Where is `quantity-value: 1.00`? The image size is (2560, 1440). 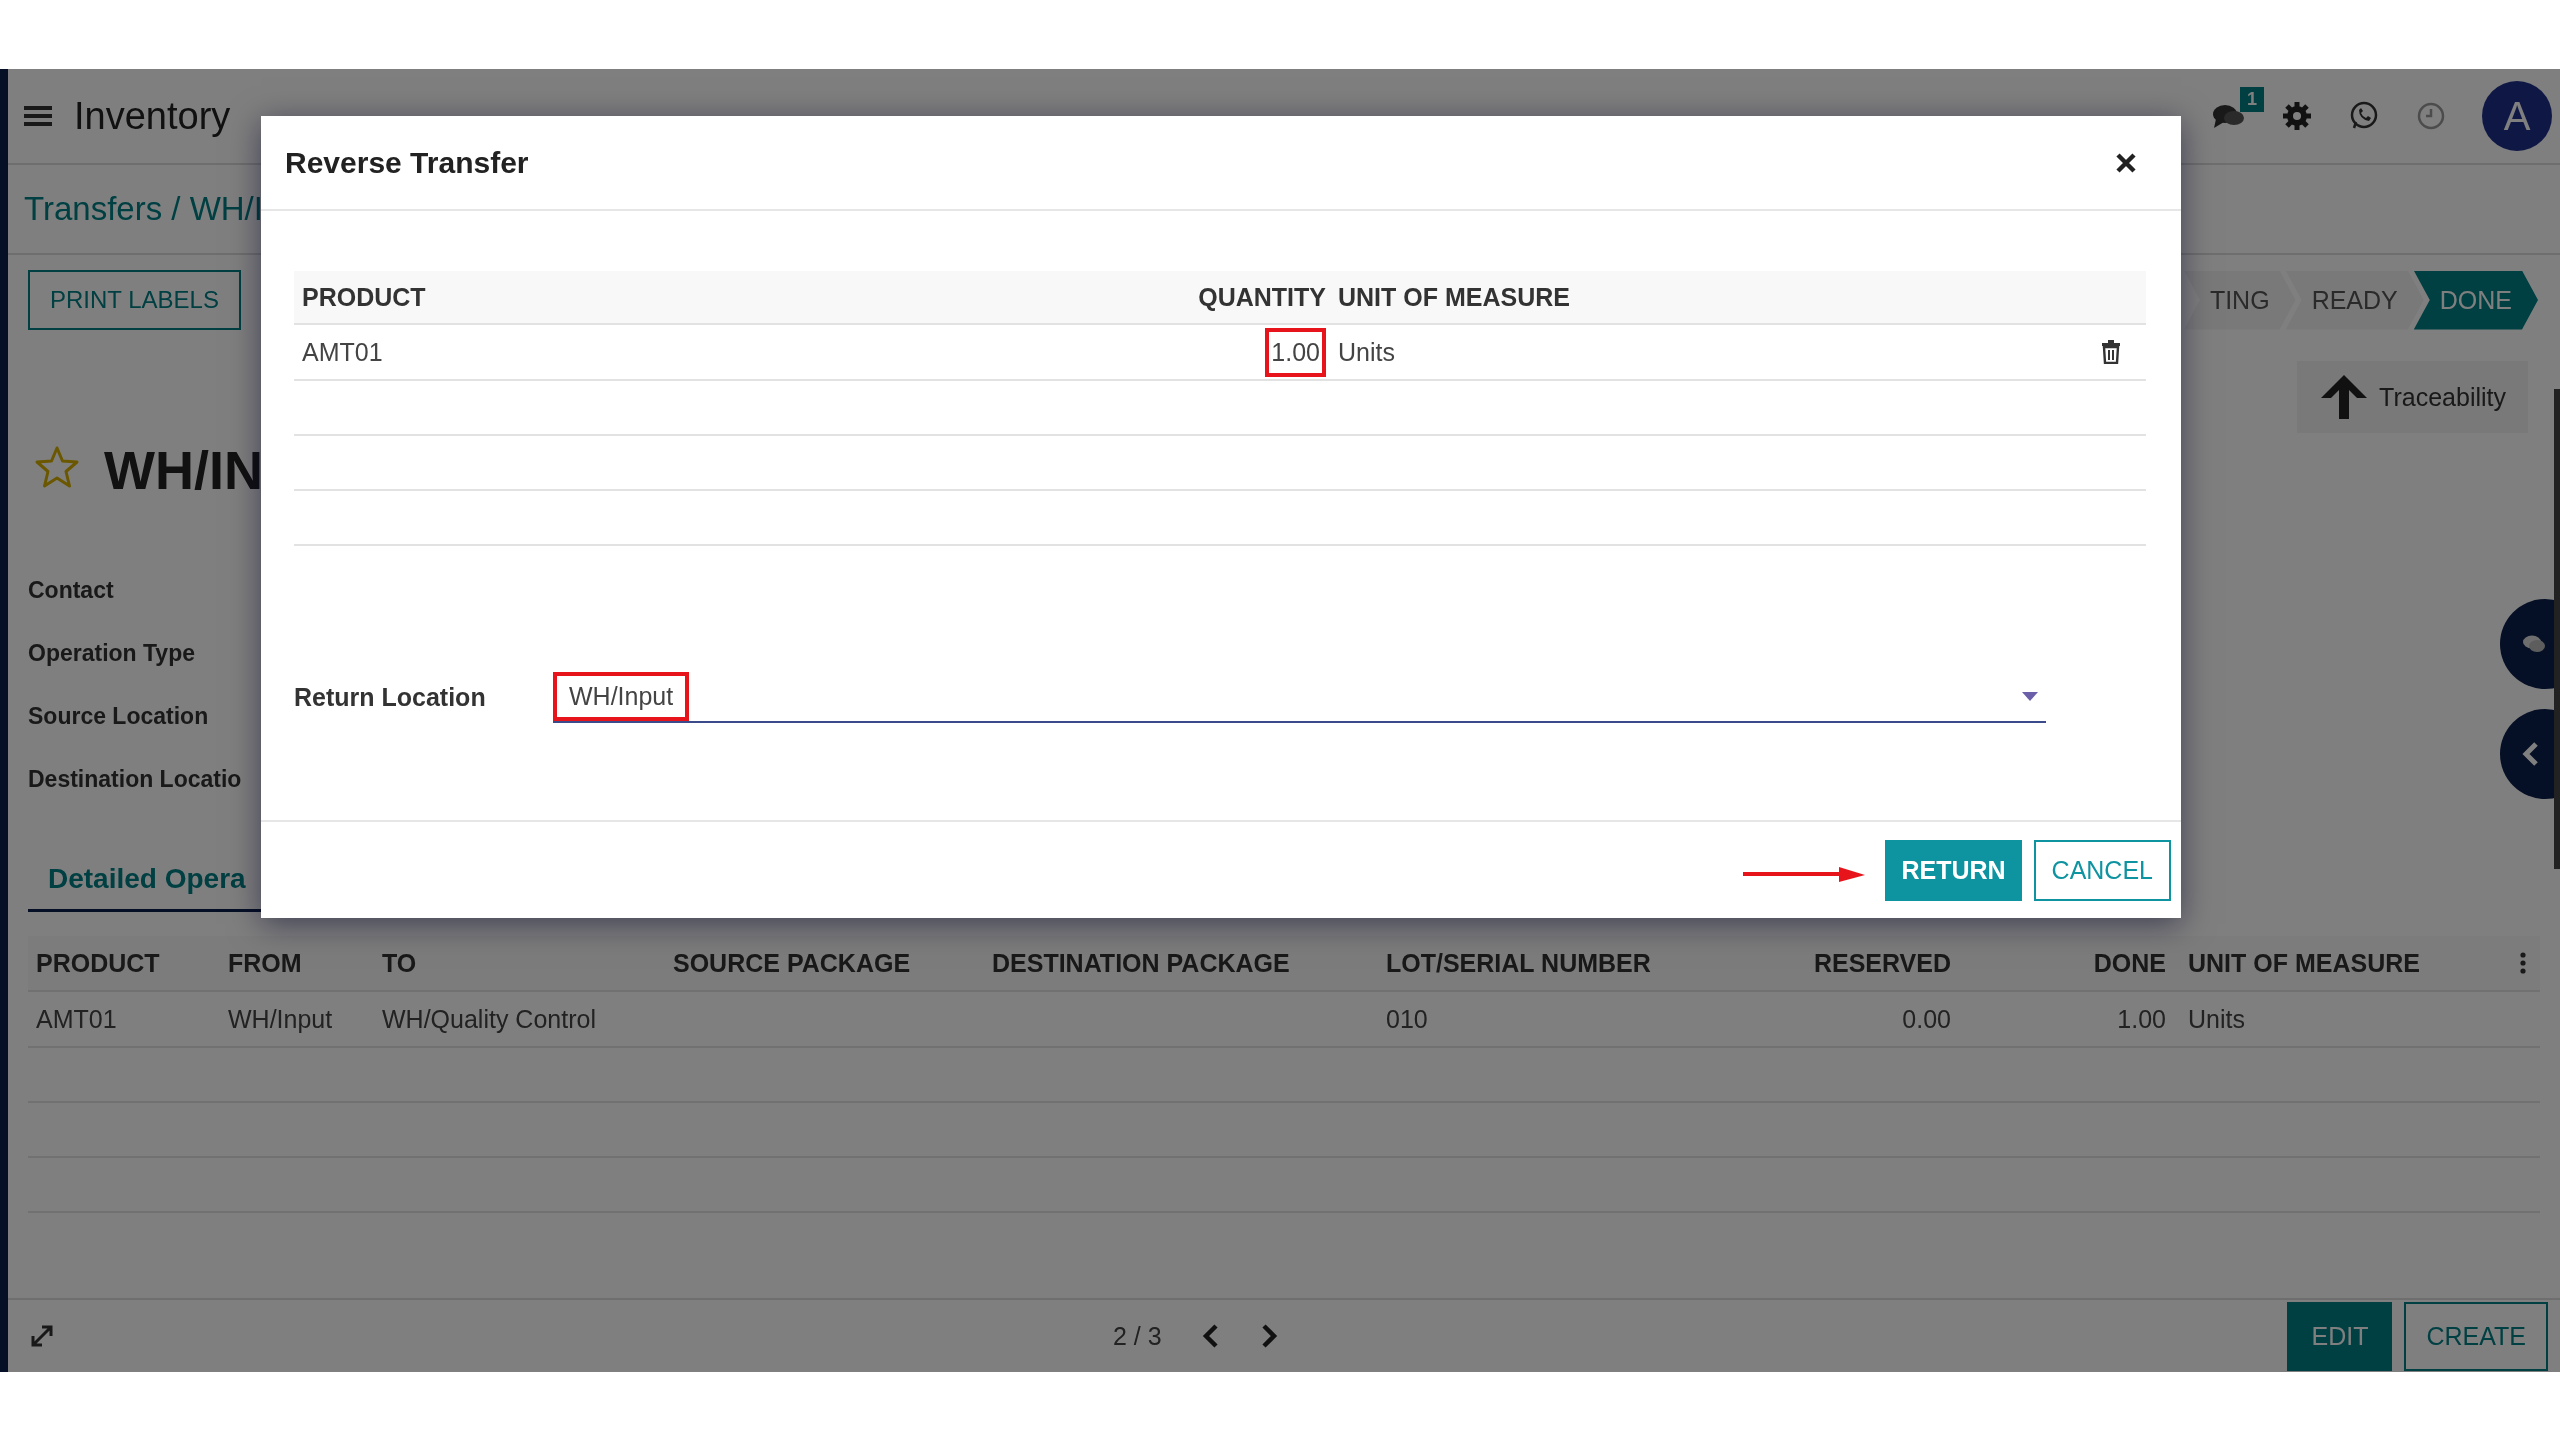 quantity-value: 1.00 is located at coordinates (1295, 351).